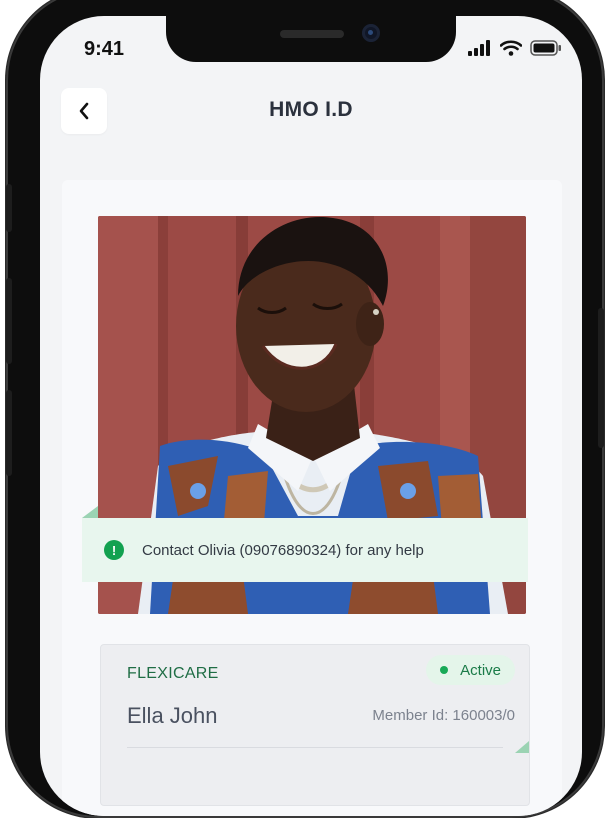 This screenshot has height=818, width=610. Describe the element at coordinates (601, 378) in the screenshot. I see `power-button` at that location.